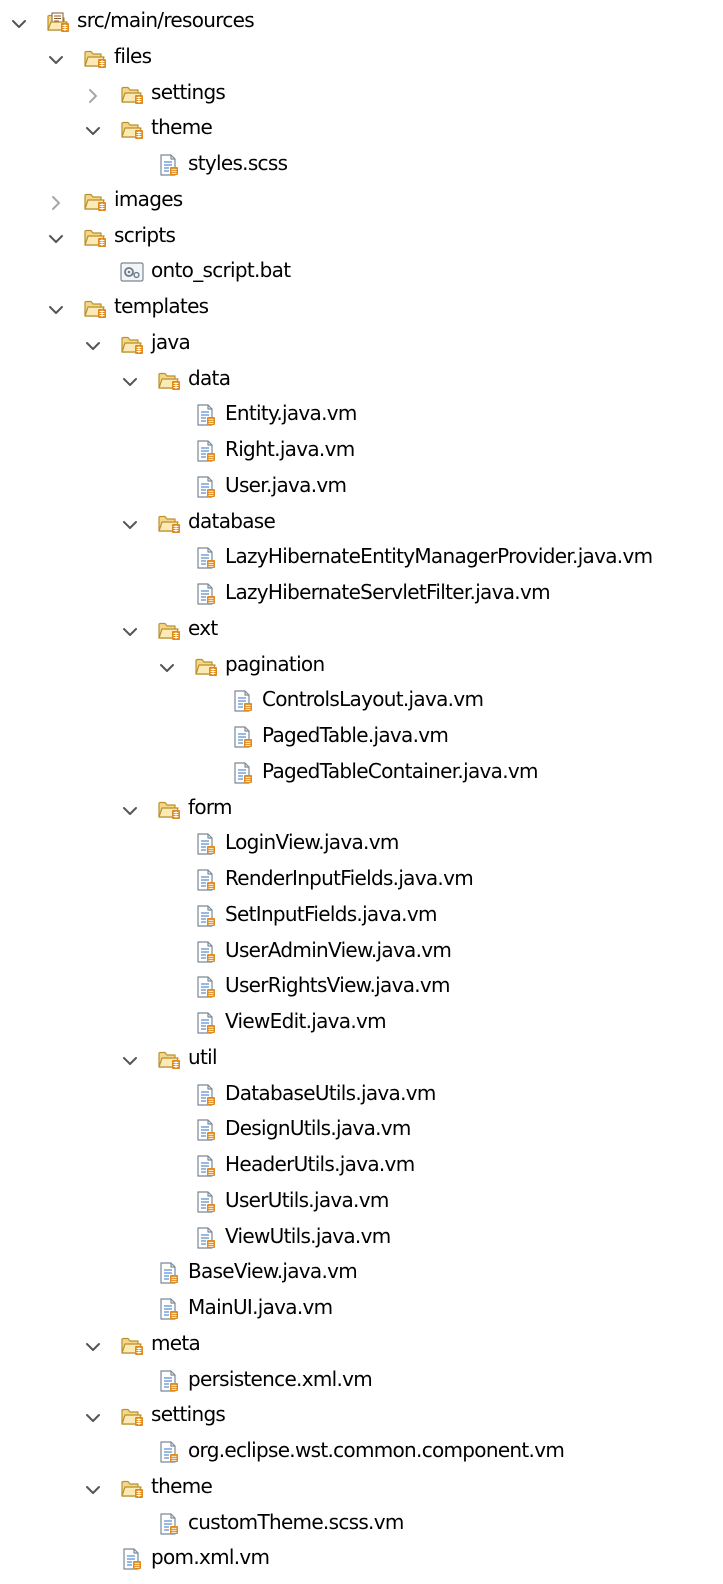 This screenshot has height=1584, width=723. What do you see at coordinates (361, 771) in the screenshot?
I see `tree-file-pagedtablecontainer-java-vm: PagedTableContainer.java.vm` at bounding box center [361, 771].